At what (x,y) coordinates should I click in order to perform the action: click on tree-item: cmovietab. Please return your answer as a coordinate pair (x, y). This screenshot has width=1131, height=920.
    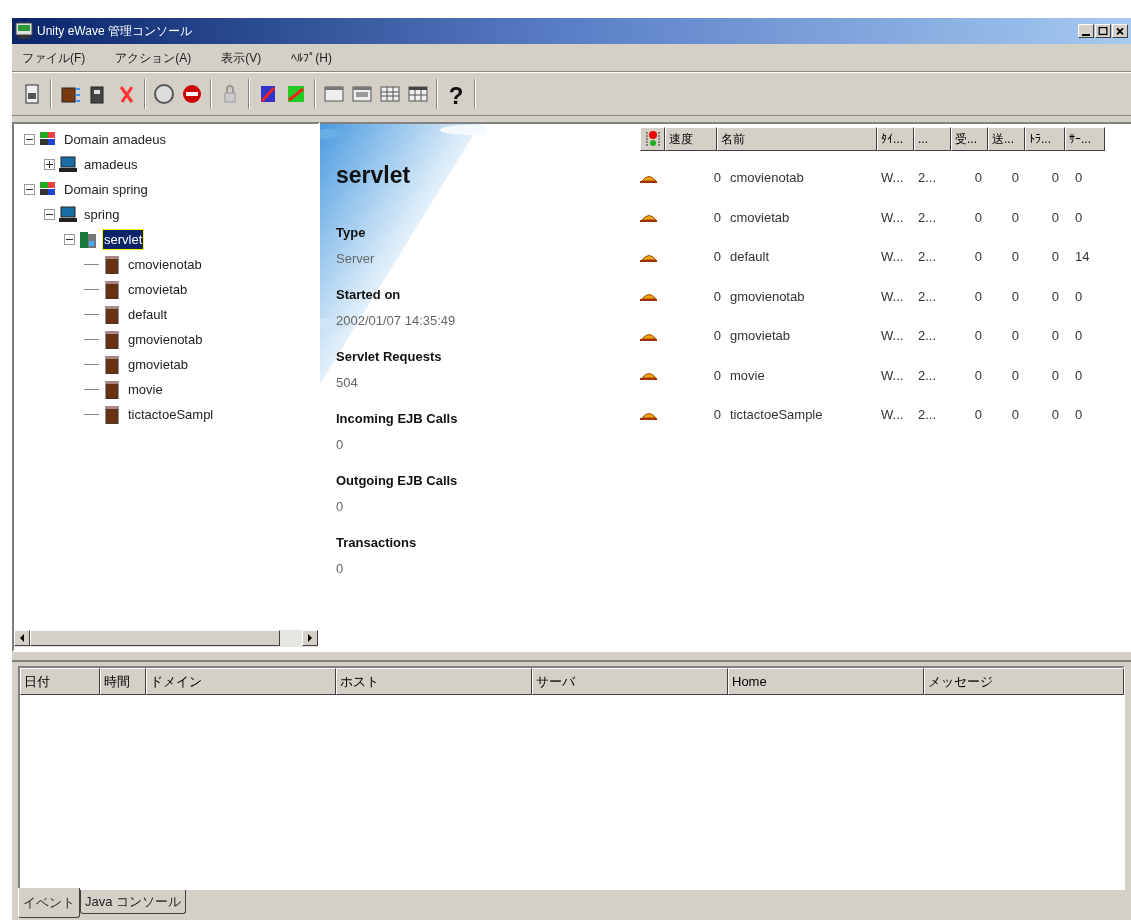
    Looking at the image, I should click on (158, 289).